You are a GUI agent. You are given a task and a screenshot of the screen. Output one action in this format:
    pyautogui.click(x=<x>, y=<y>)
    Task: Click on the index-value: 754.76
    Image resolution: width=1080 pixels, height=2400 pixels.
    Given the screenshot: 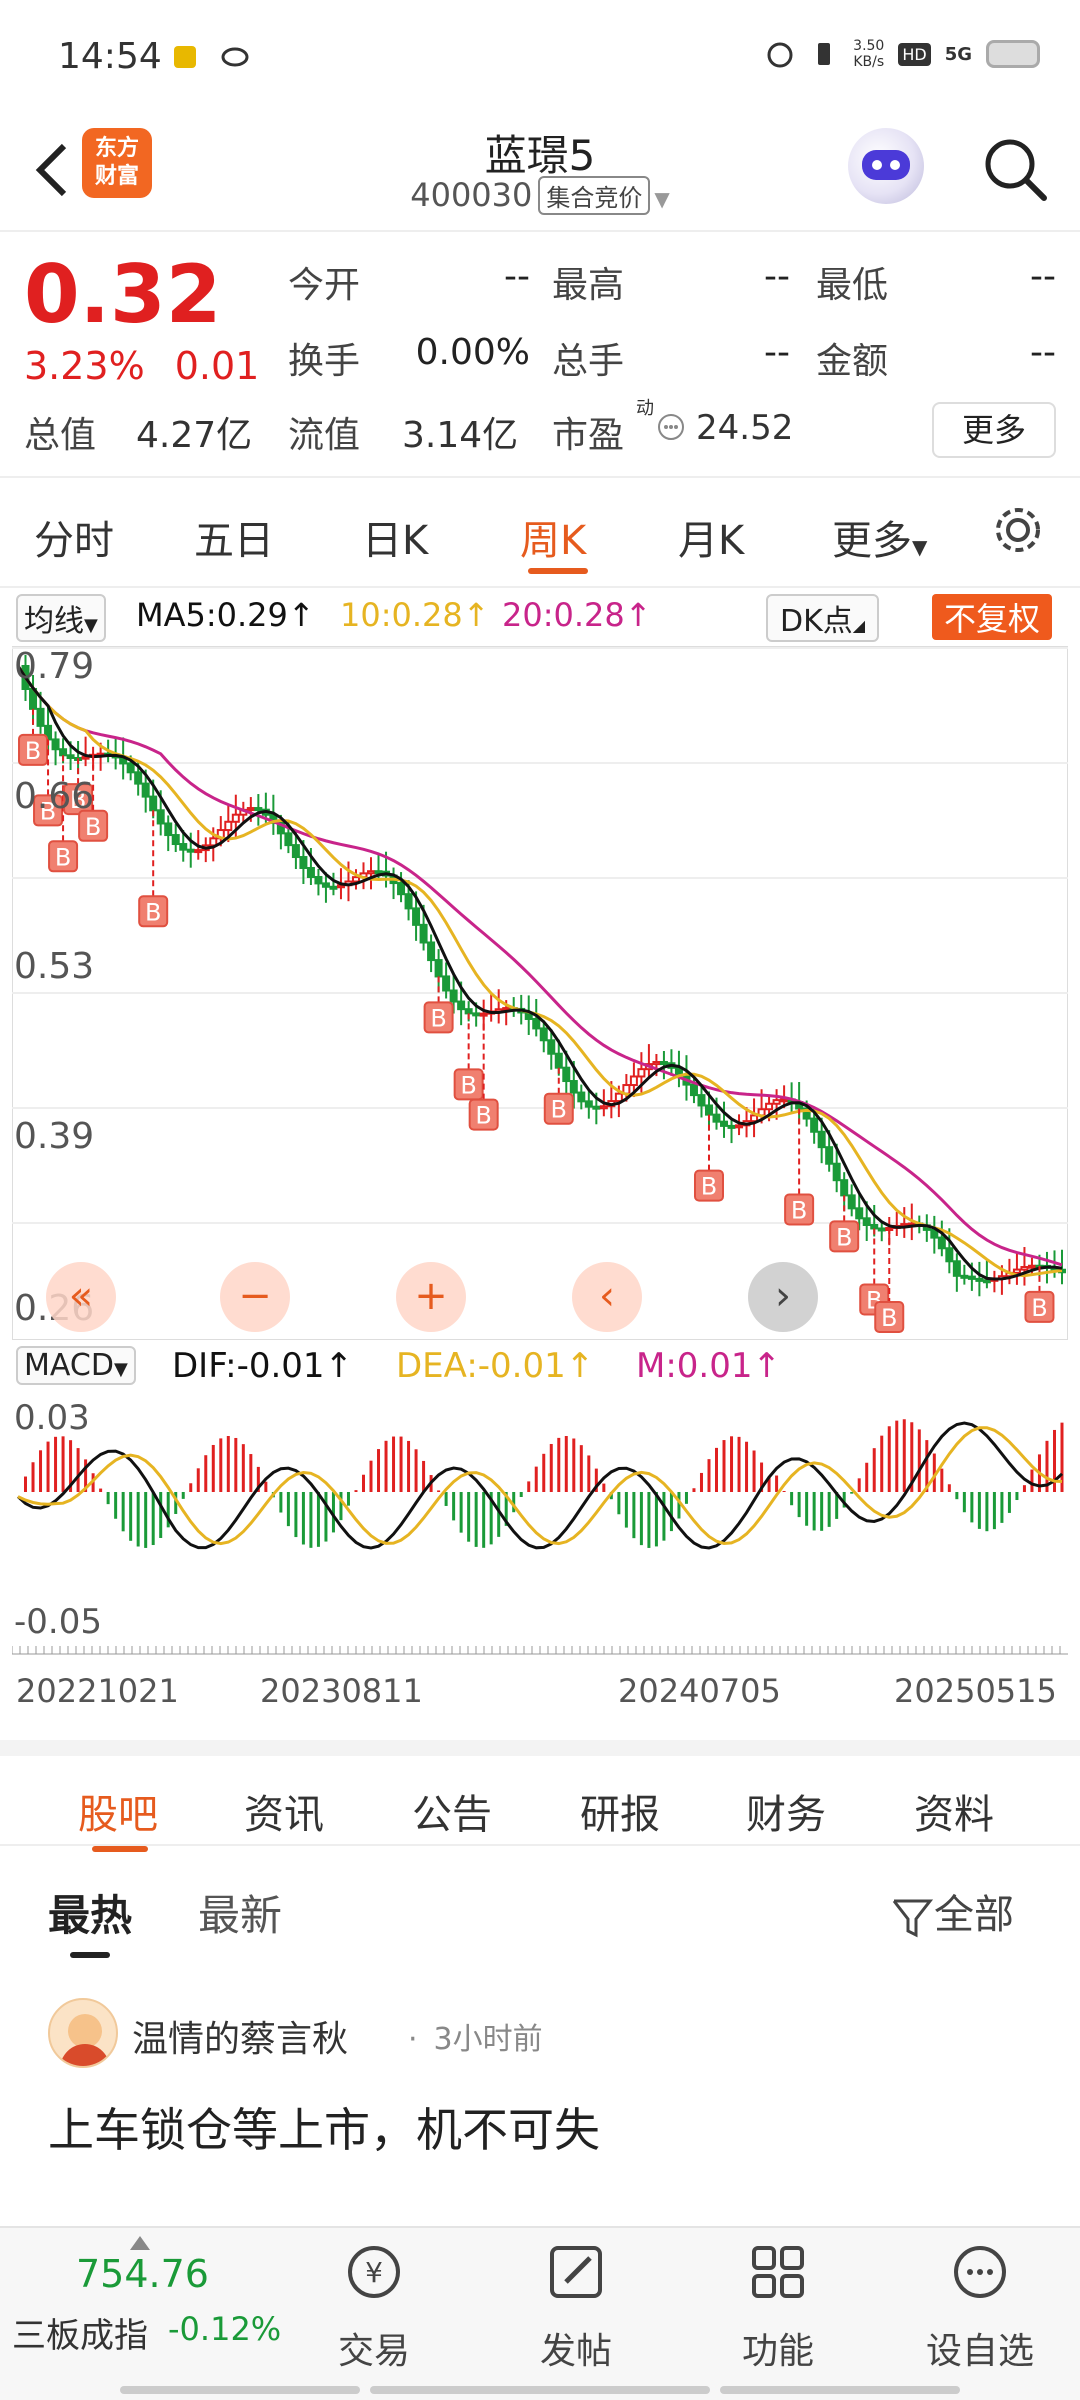 What is the action you would take?
    pyautogui.click(x=142, y=2274)
    